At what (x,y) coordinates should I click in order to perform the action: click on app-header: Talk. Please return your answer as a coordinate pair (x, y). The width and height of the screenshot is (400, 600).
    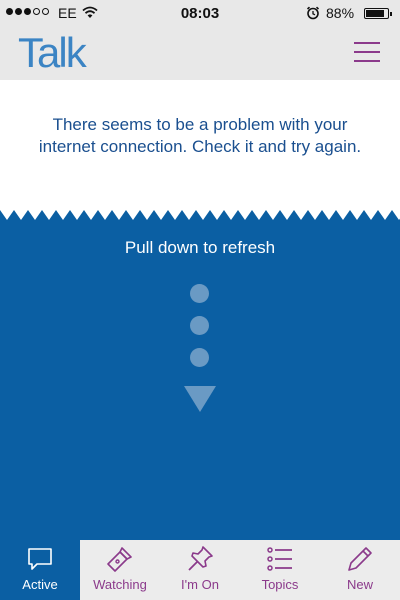
    Looking at the image, I should click on (200, 54).